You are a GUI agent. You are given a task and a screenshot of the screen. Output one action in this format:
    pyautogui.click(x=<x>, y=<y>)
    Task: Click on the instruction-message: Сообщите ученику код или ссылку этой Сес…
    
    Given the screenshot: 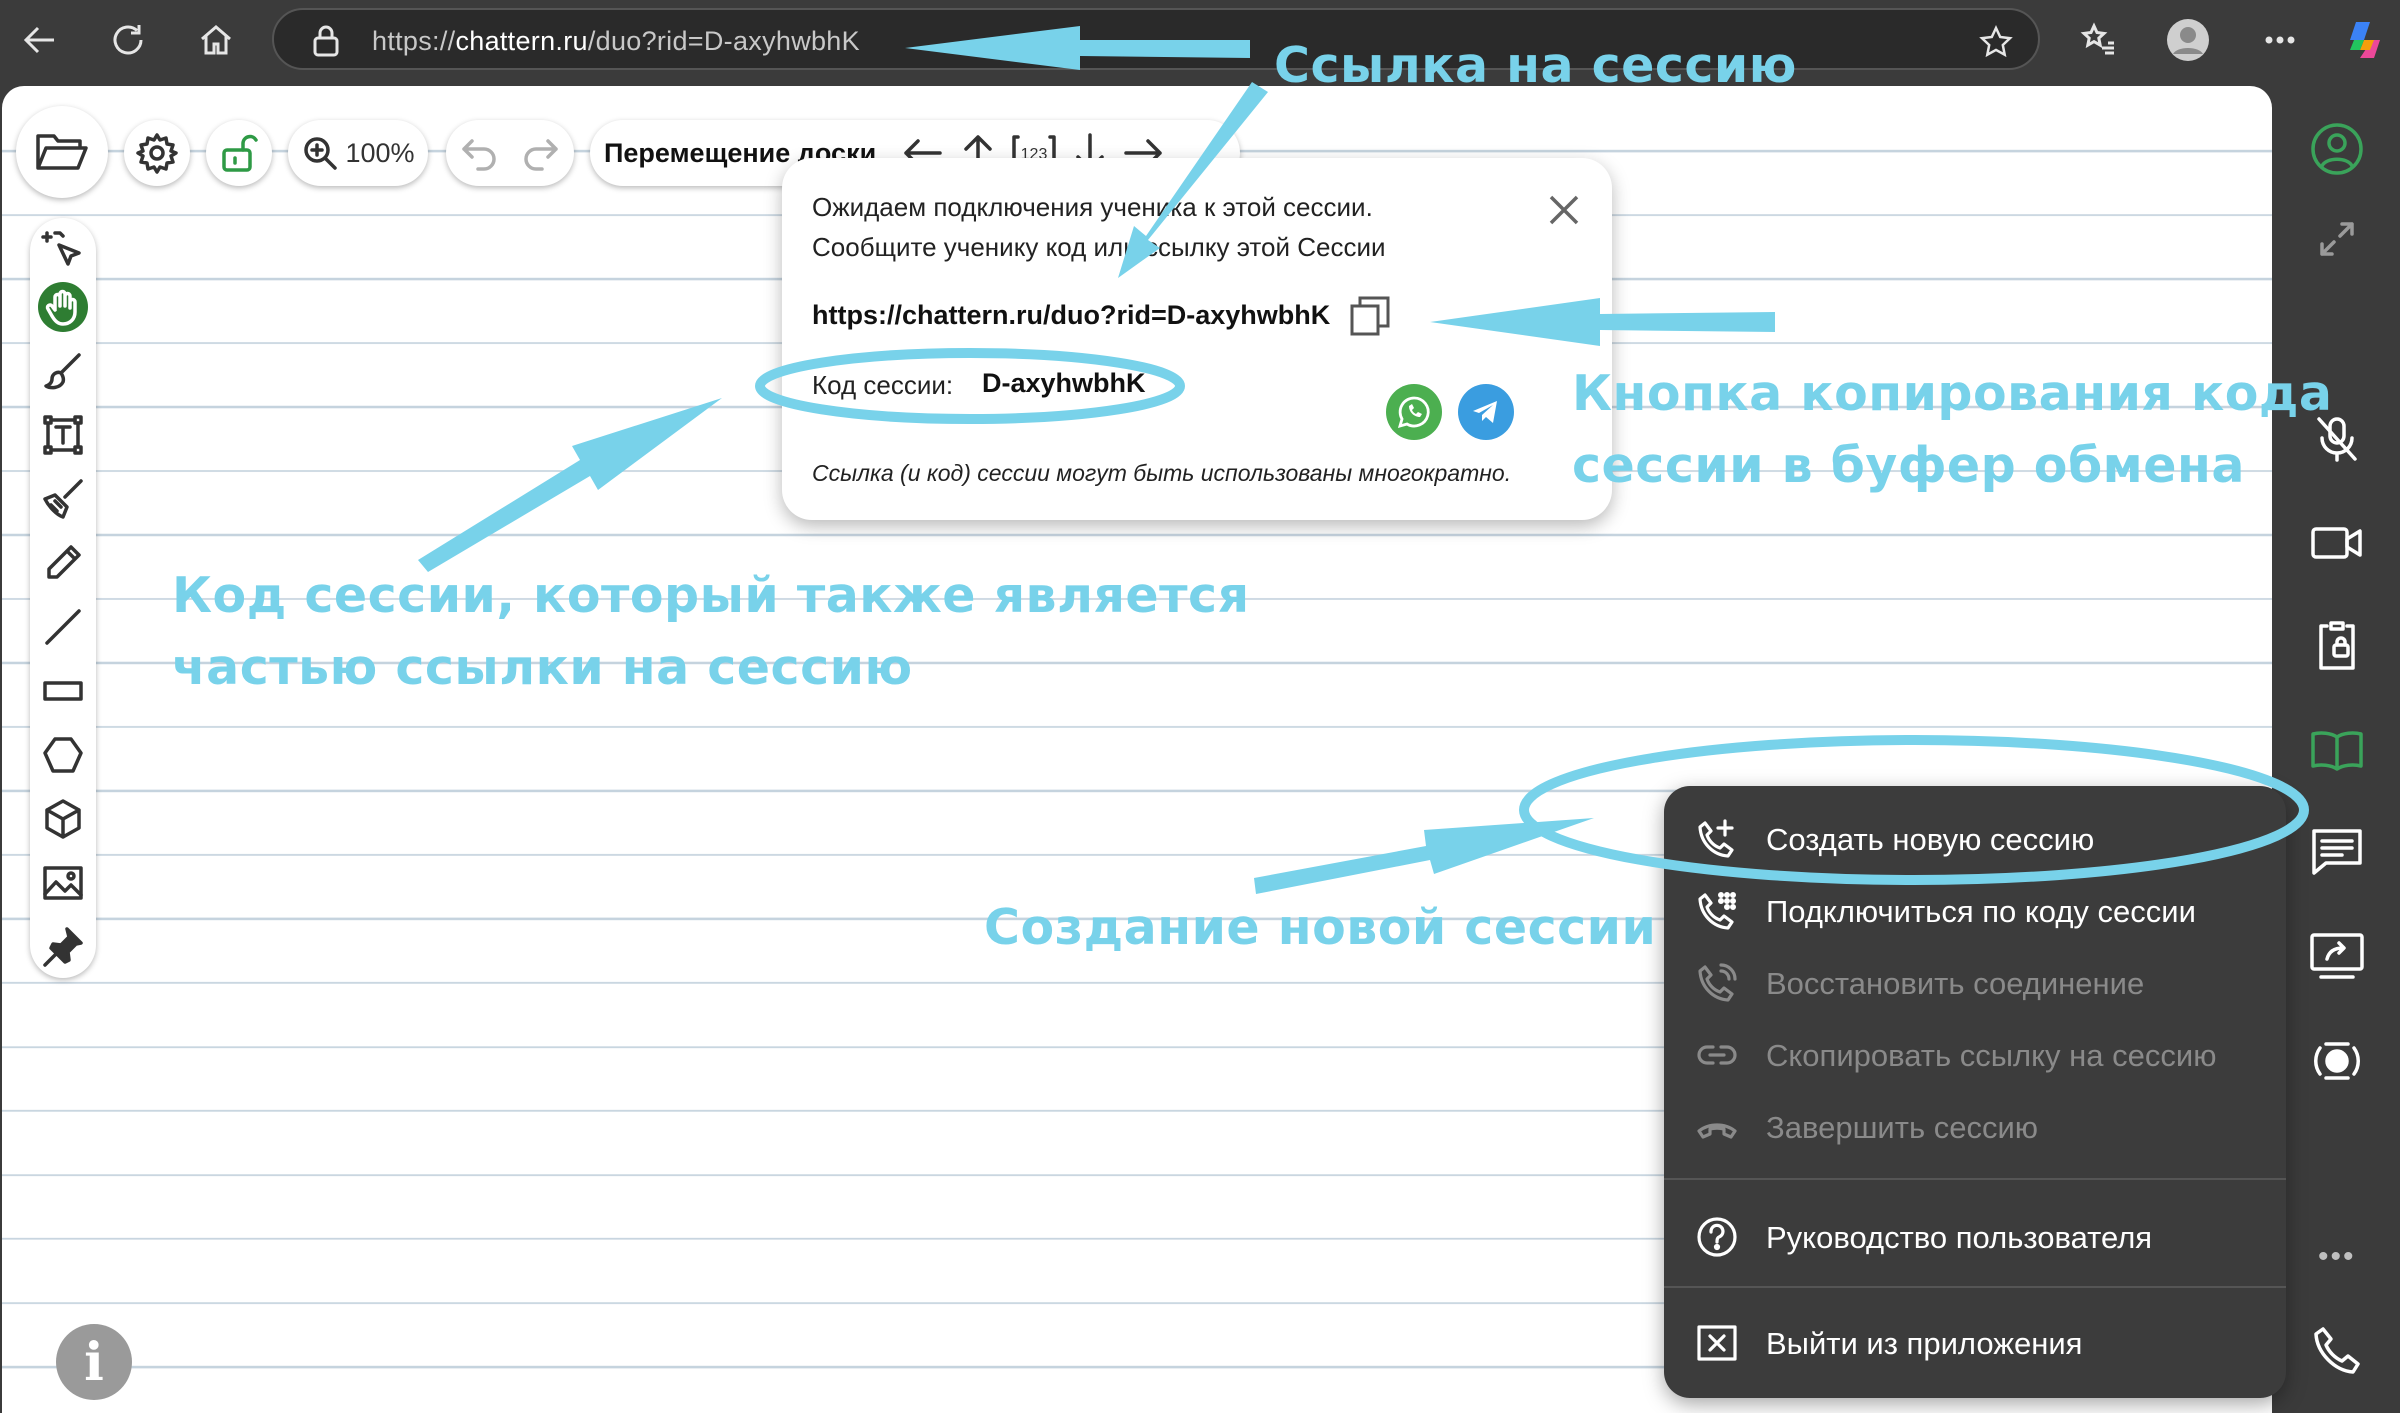 What is the action you would take?
    pyautogui.click(x=1099, y=247)
    